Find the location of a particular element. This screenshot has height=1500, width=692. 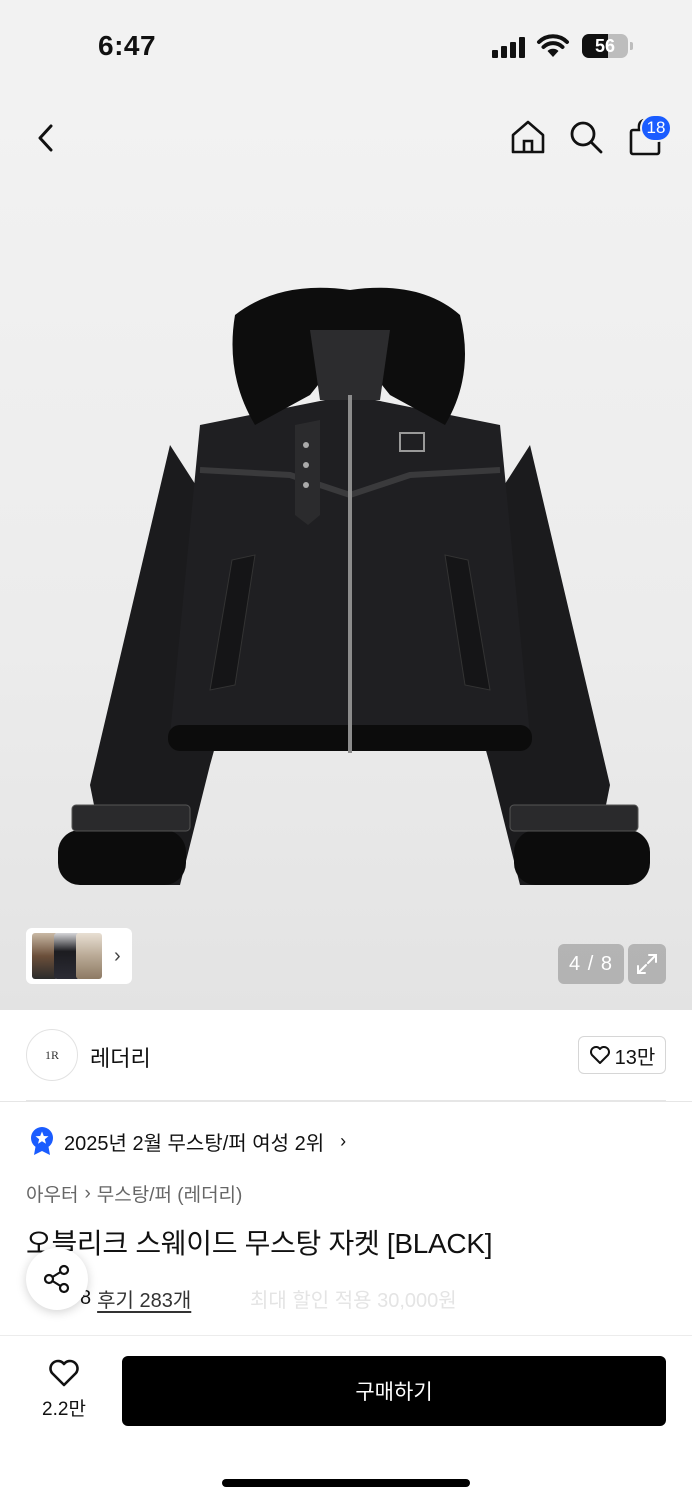

brand-row: 1R 레더리 13만 is located at coordinates (346, 1056).